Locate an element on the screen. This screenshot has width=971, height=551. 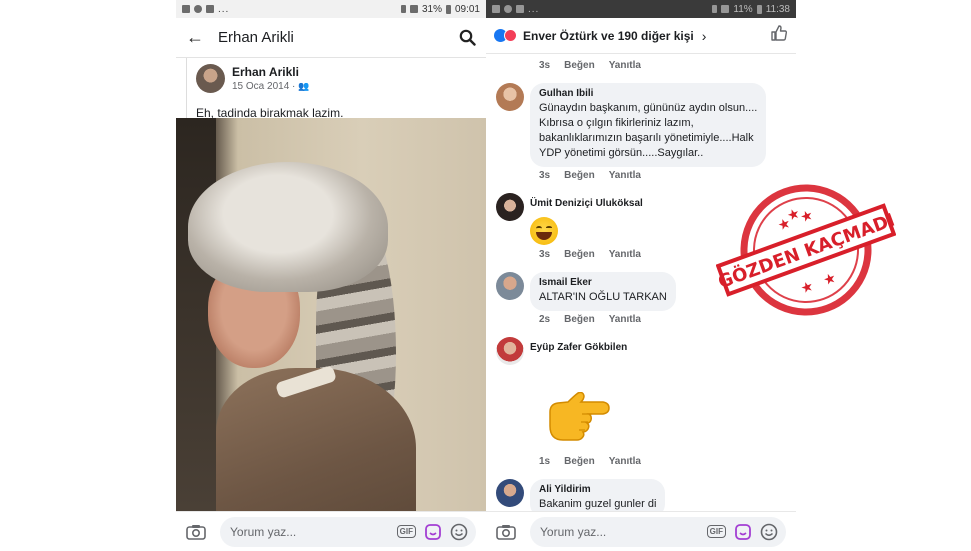
pointing-hand-emoji-icon is located at coordinates (577, 423).